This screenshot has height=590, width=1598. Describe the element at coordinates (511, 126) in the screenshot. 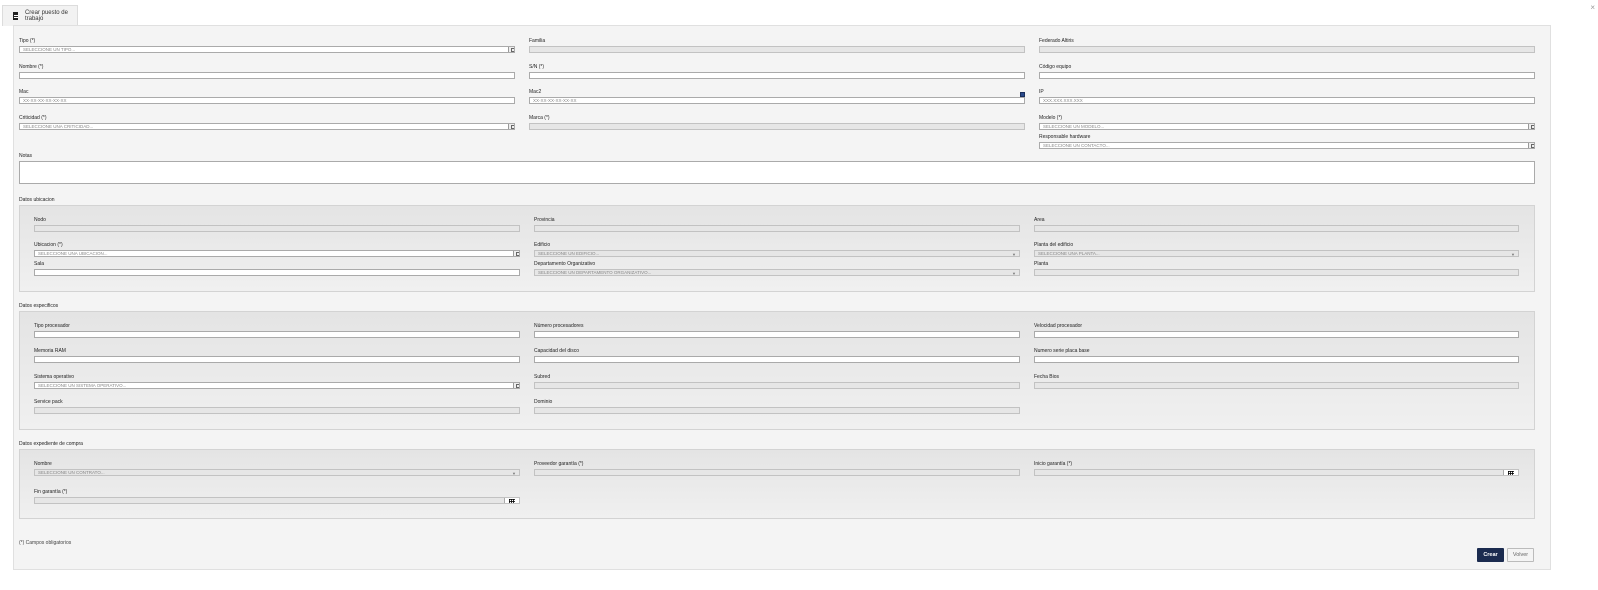

I see `criticidad-dropdown-button` at that location.